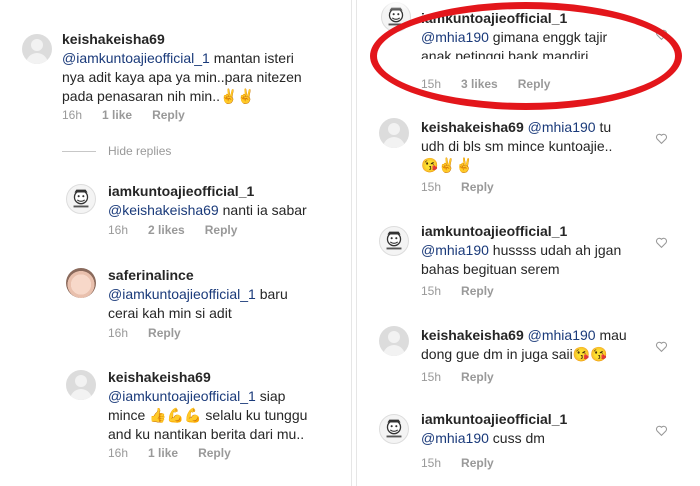  What do you see at coordinates (251, 58) in the screenshot?
I see `comment-text: mantan isteri` at bounding box center [251, 58].